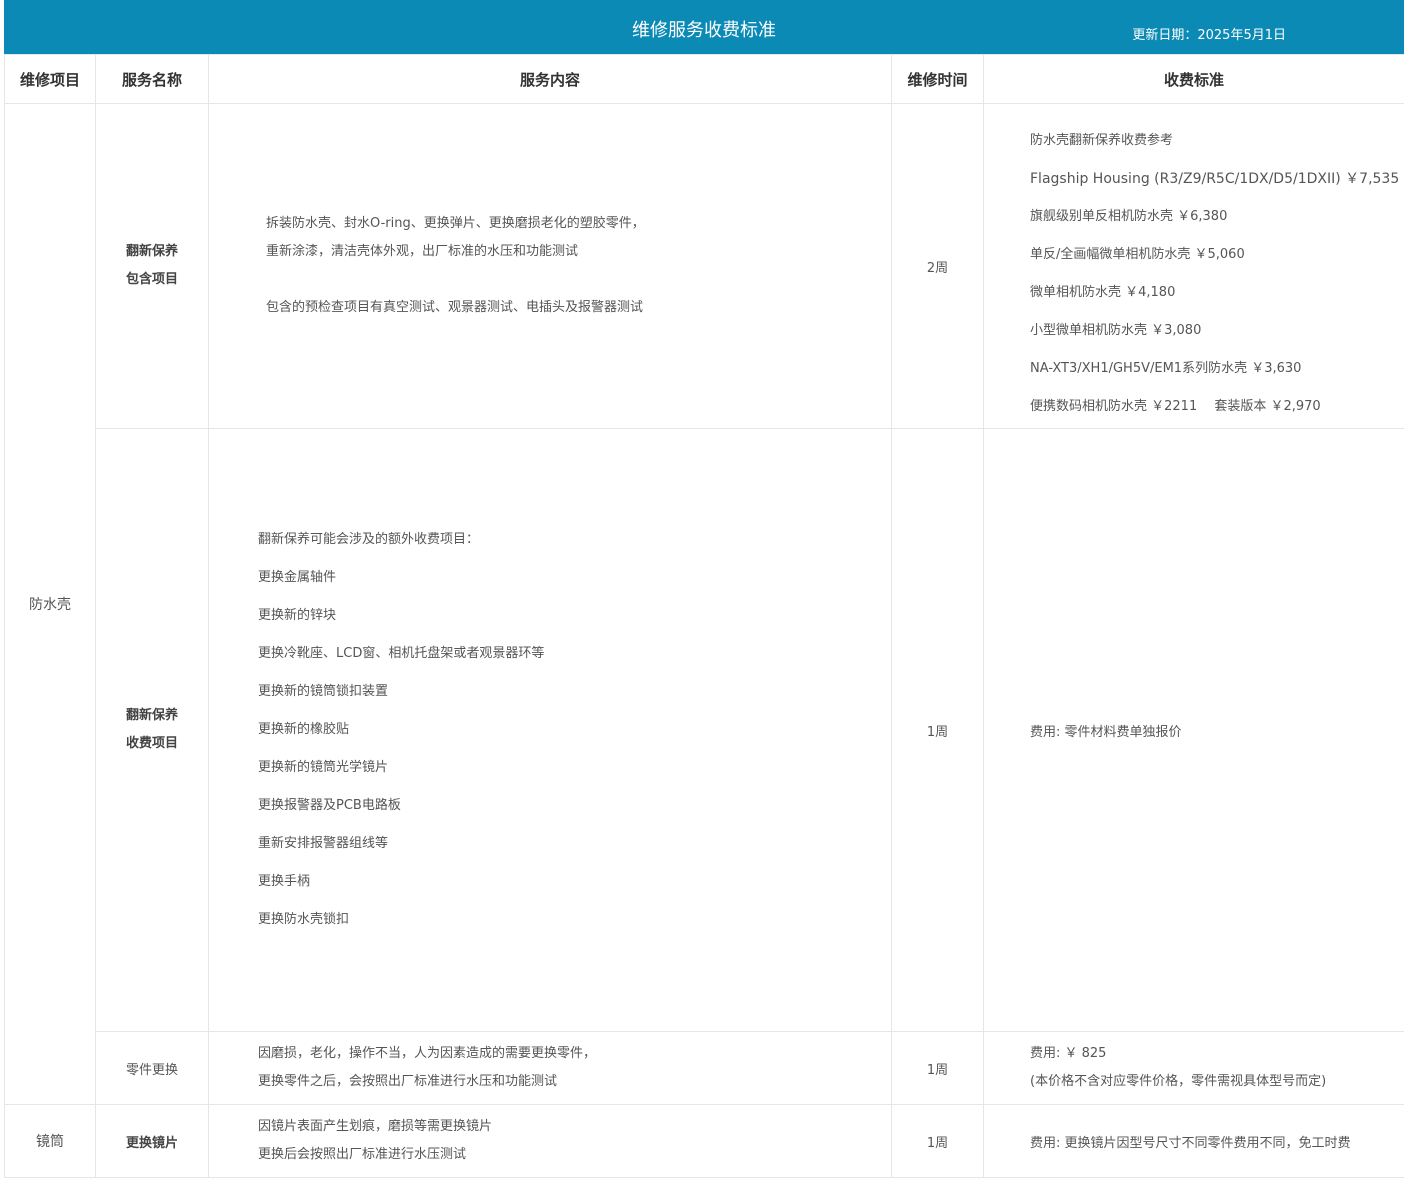 This screenshot has height=1182, width=1404. What do you see at coordinates (151, 743) in the screenshot?
I see `service-name-line: 收费项目` at bounding box center [151, 743].